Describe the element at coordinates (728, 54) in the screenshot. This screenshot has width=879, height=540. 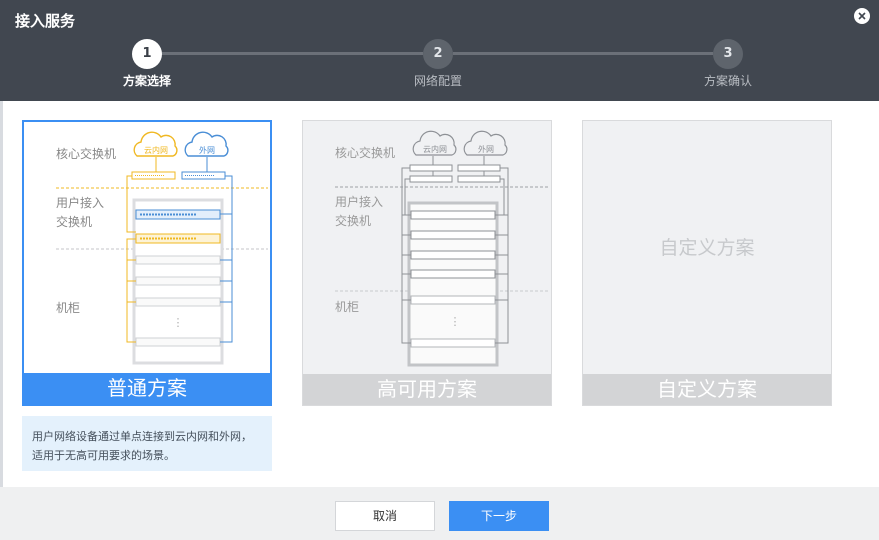
I see `step-3-indicator: 3` at that location.